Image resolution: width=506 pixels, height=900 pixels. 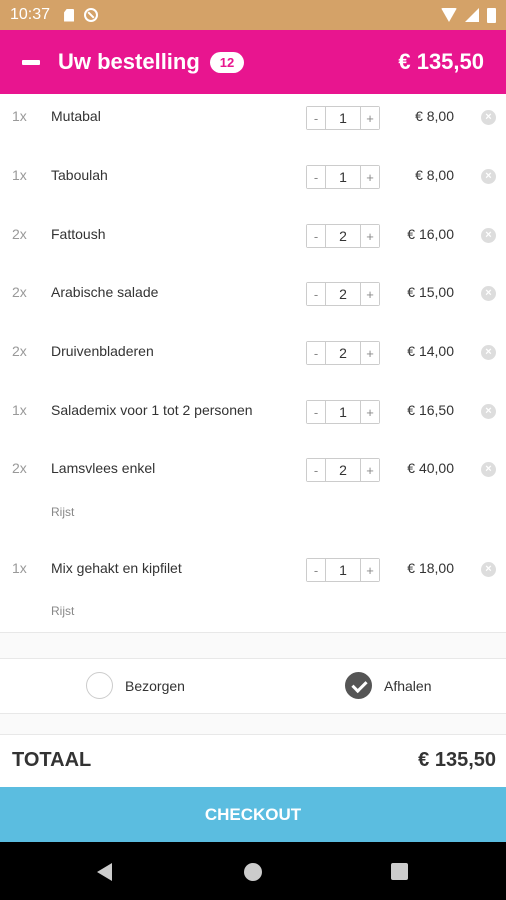 I want to click on item-name: Arabische salade, so click(x=105, y=292).